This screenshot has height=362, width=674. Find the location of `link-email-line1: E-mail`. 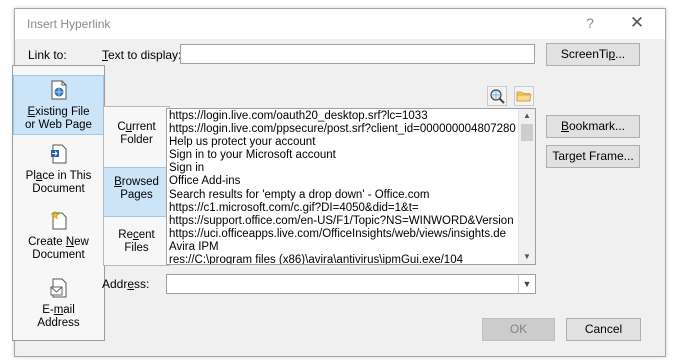

link-email-line1: E-mail is located at coordinates (58, 310).